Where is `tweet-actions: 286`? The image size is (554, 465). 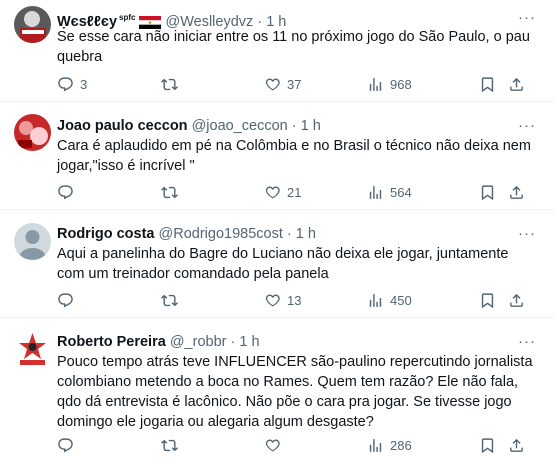
tweet-actions: 286 is located at coordinates (292, 445).